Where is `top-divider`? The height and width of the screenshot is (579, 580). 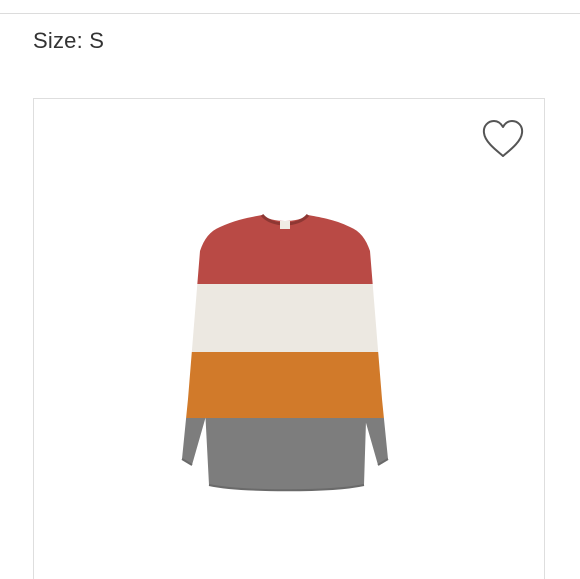 top-divider is located at coordinates (290, 13).